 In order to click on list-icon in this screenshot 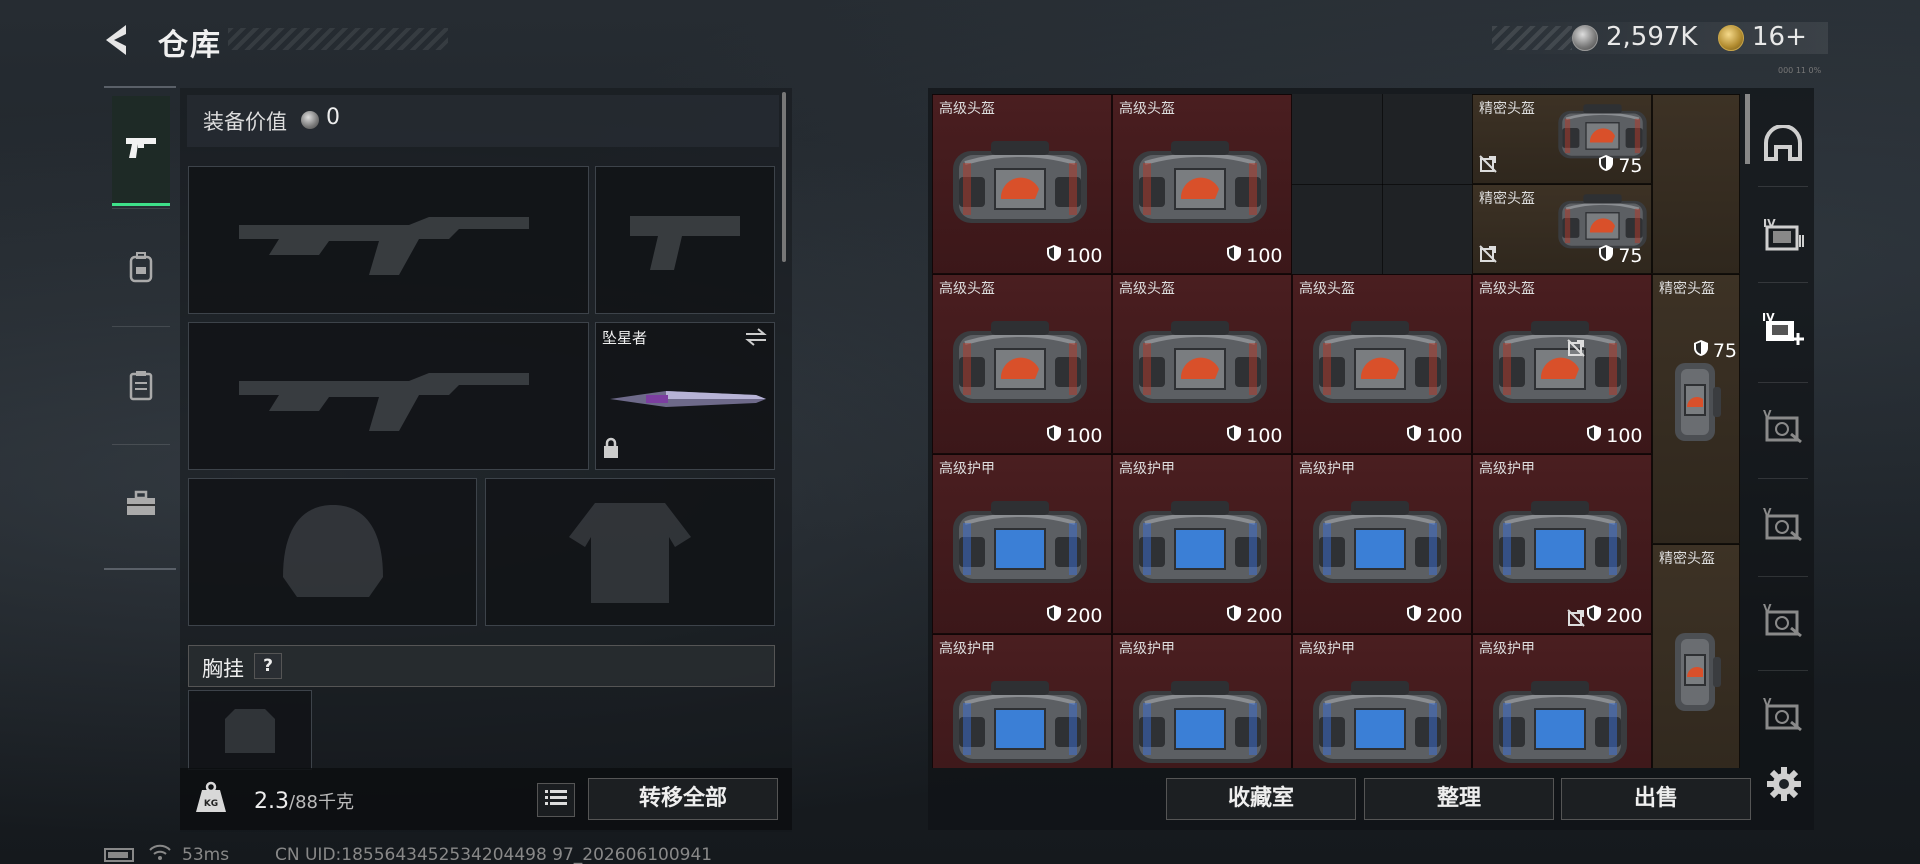, I will do `click(556, 800)`.